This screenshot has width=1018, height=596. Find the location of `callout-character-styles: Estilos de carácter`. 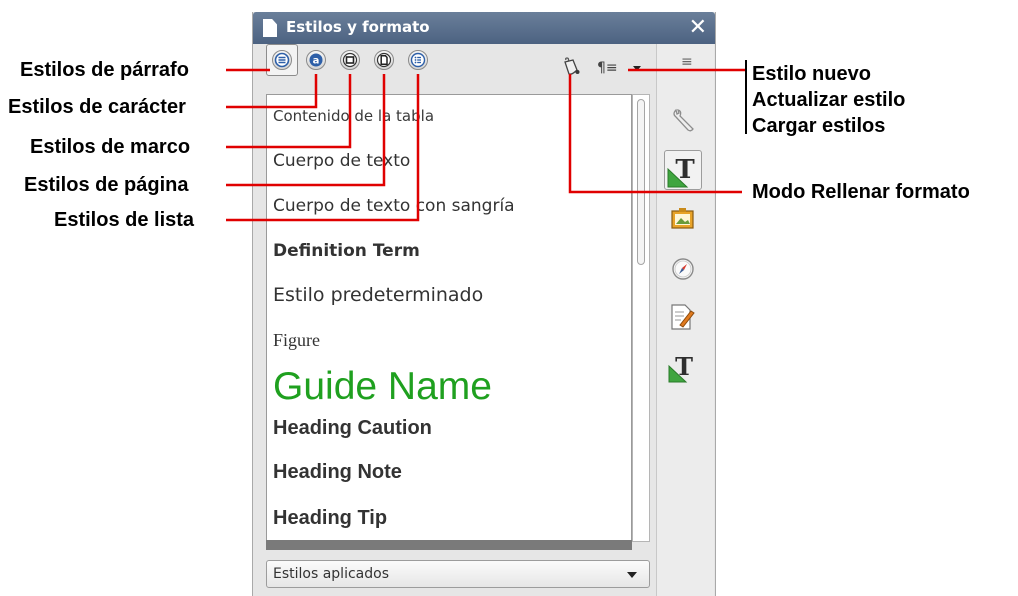

callout-character-styles: Estilos de carácter is located at coordinates (97, 107).